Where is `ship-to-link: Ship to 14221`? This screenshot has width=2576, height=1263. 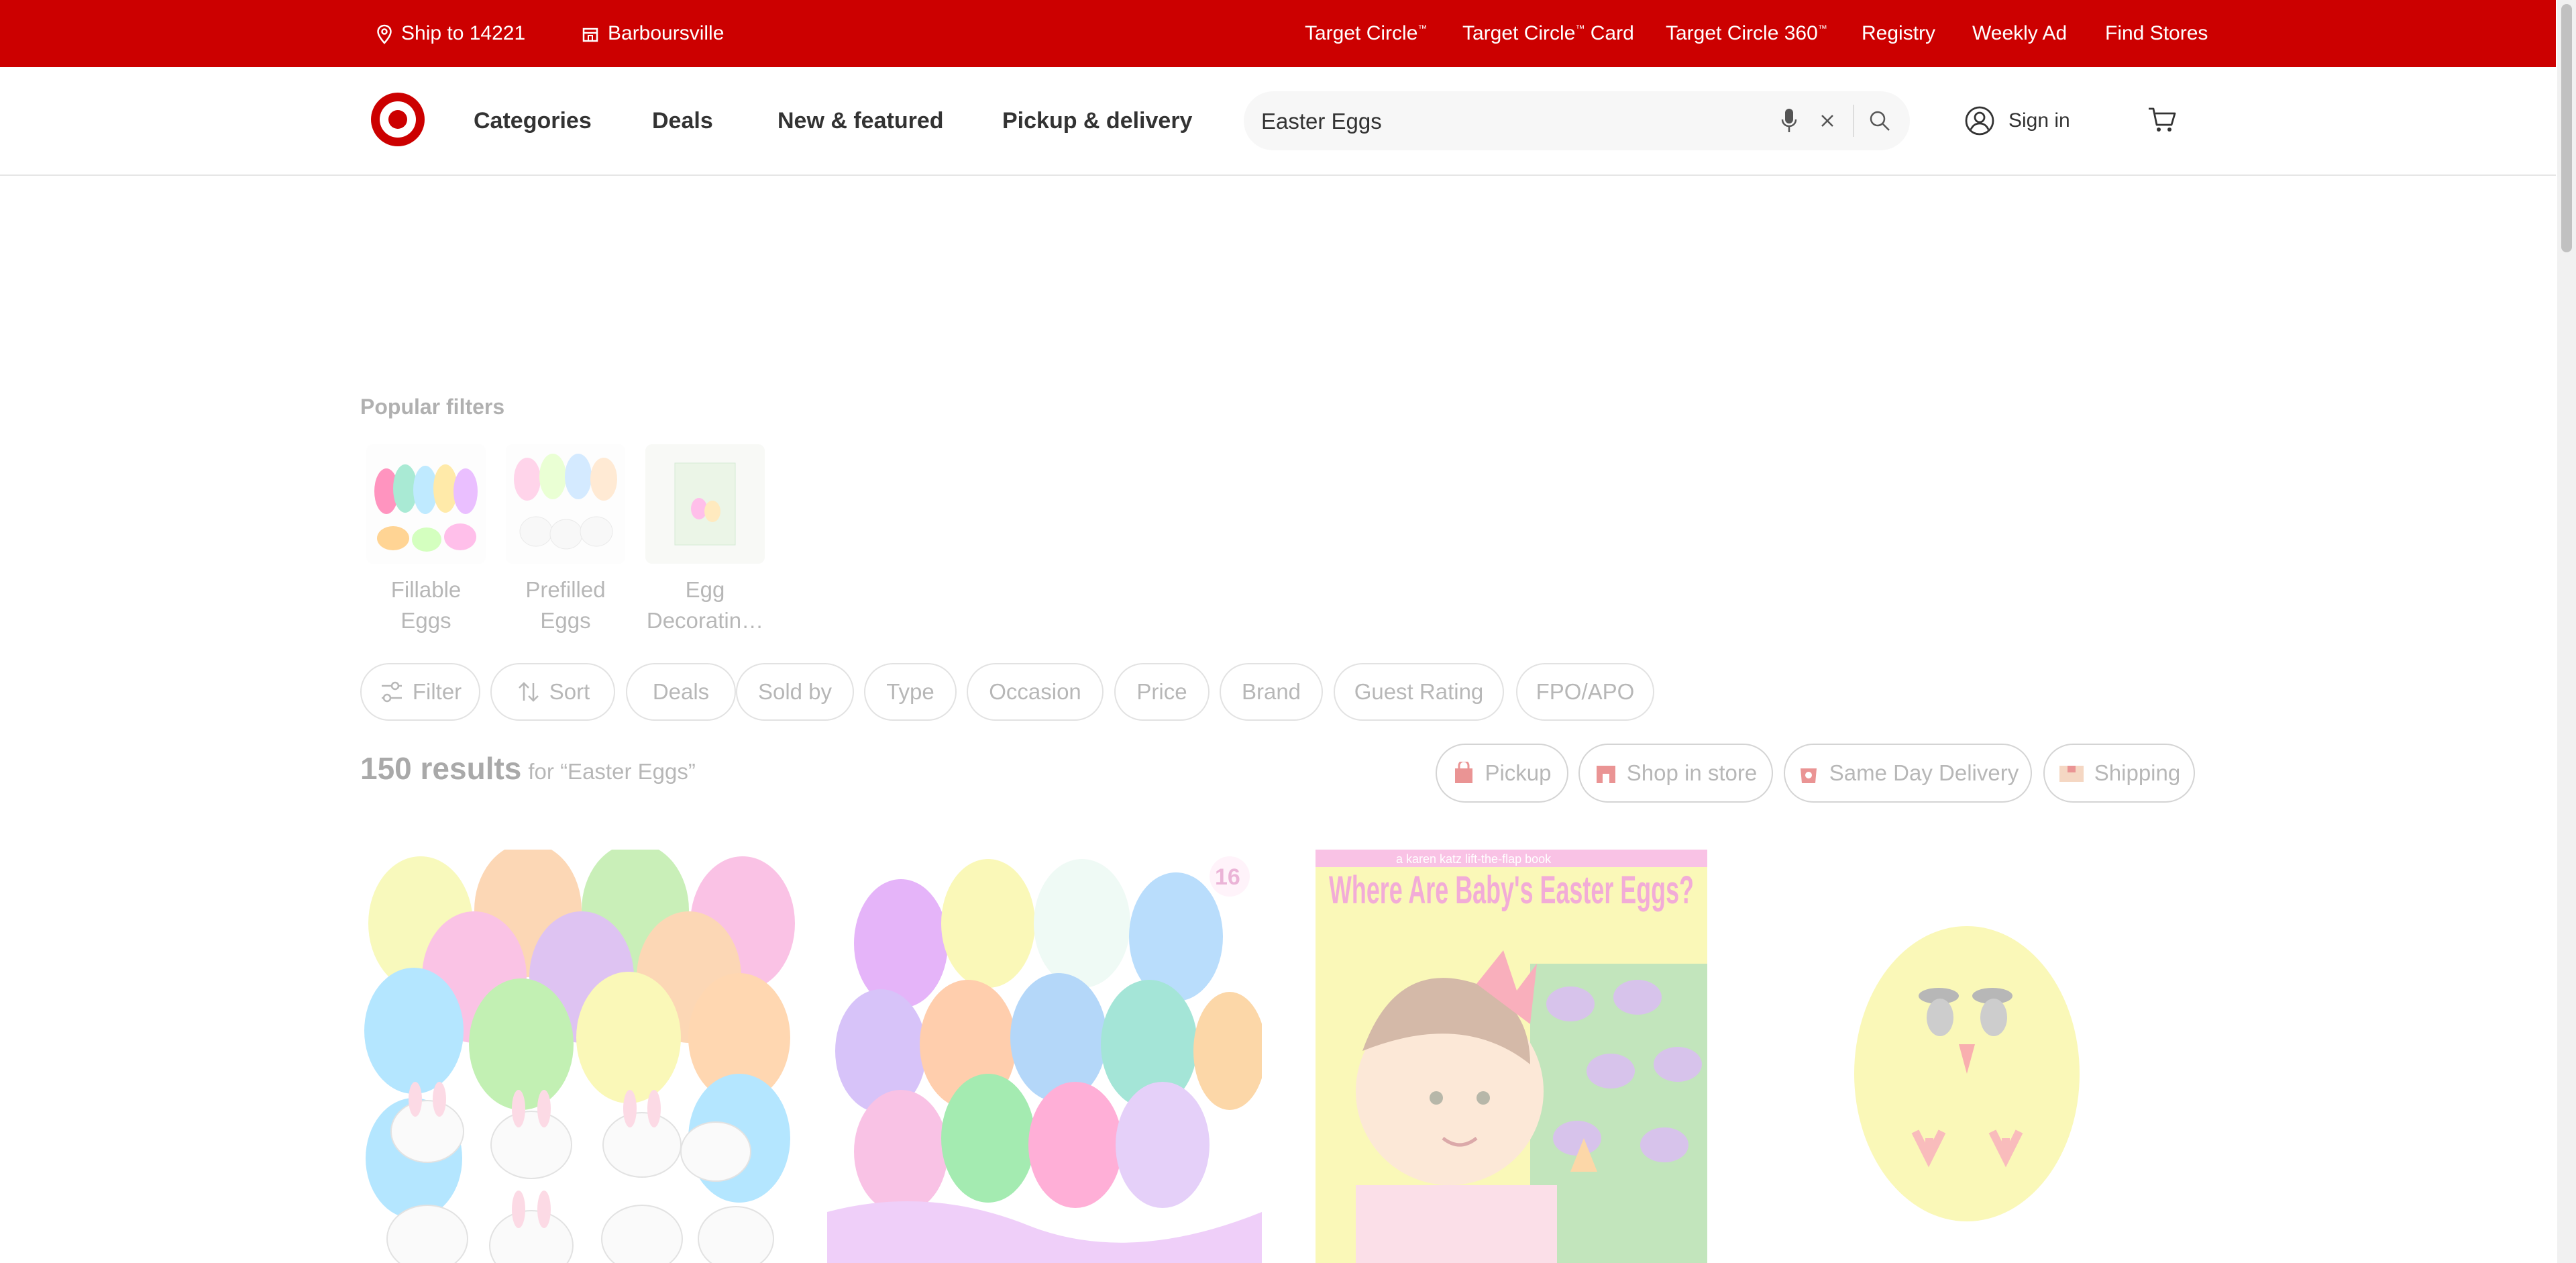 ship-to-link: Ship to 14221 is located at coordinates (450, 33).